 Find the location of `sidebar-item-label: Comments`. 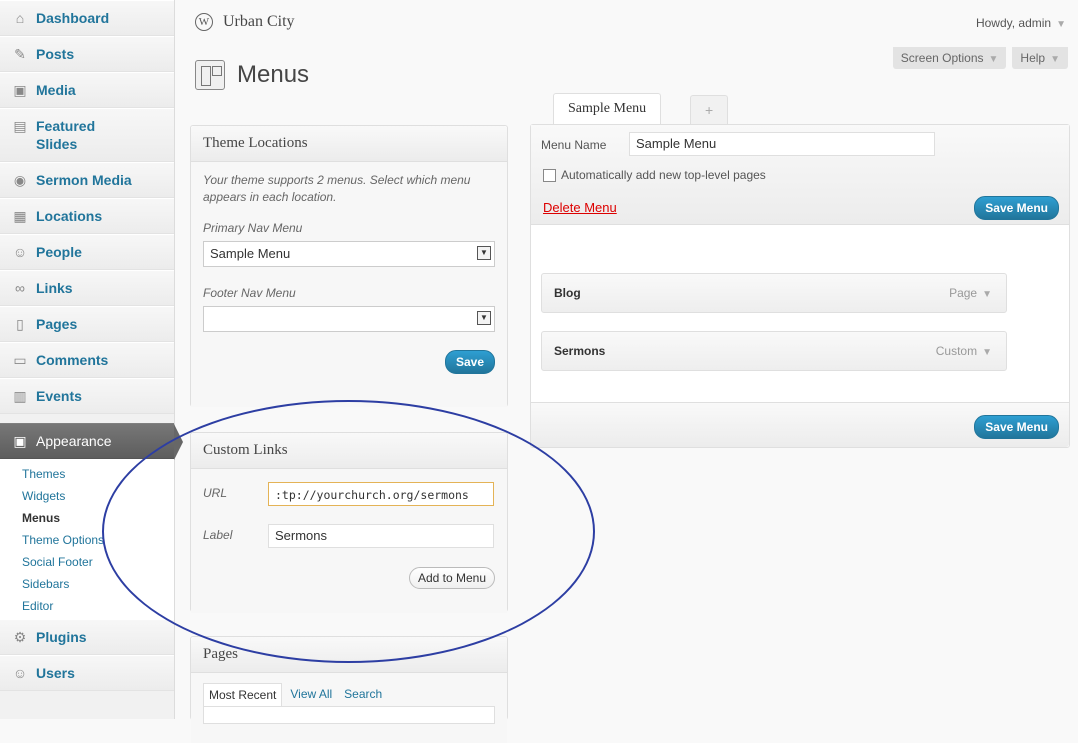

sidebar-item-label: Comments is located at coordinates (72, 360).